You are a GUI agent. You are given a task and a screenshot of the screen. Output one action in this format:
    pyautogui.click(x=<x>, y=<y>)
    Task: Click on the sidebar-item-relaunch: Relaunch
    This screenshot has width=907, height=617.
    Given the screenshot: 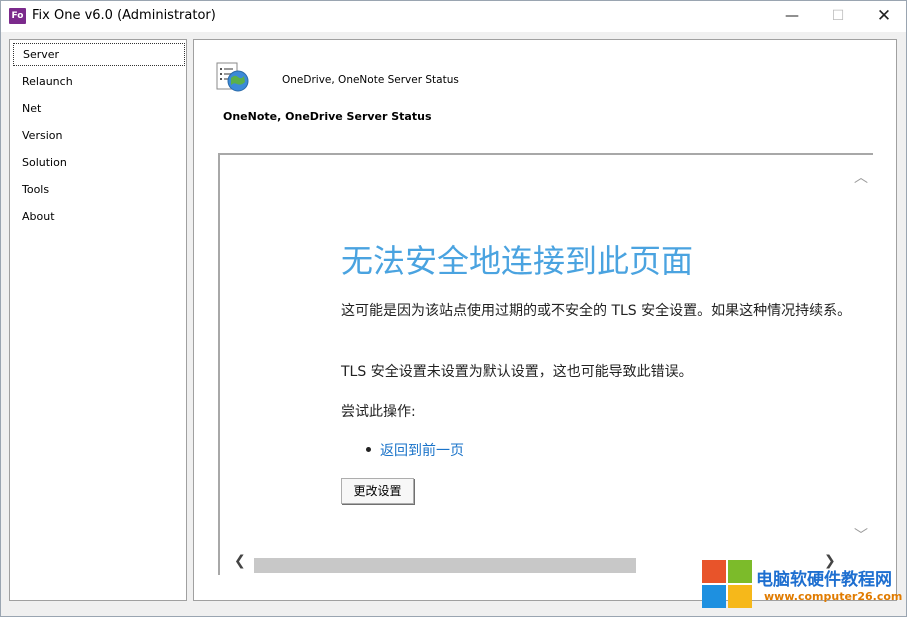 What is the action you would take?
    pyautogui.click(x=99, y=81)
    